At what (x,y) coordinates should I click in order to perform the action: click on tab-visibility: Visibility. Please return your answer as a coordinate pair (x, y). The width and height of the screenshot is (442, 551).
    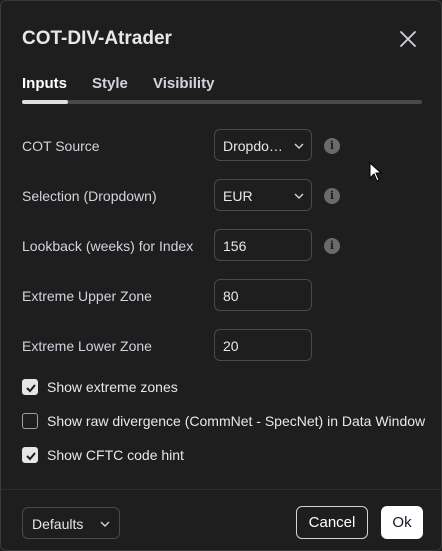
    Looking at the image, I should click on (183, 83).